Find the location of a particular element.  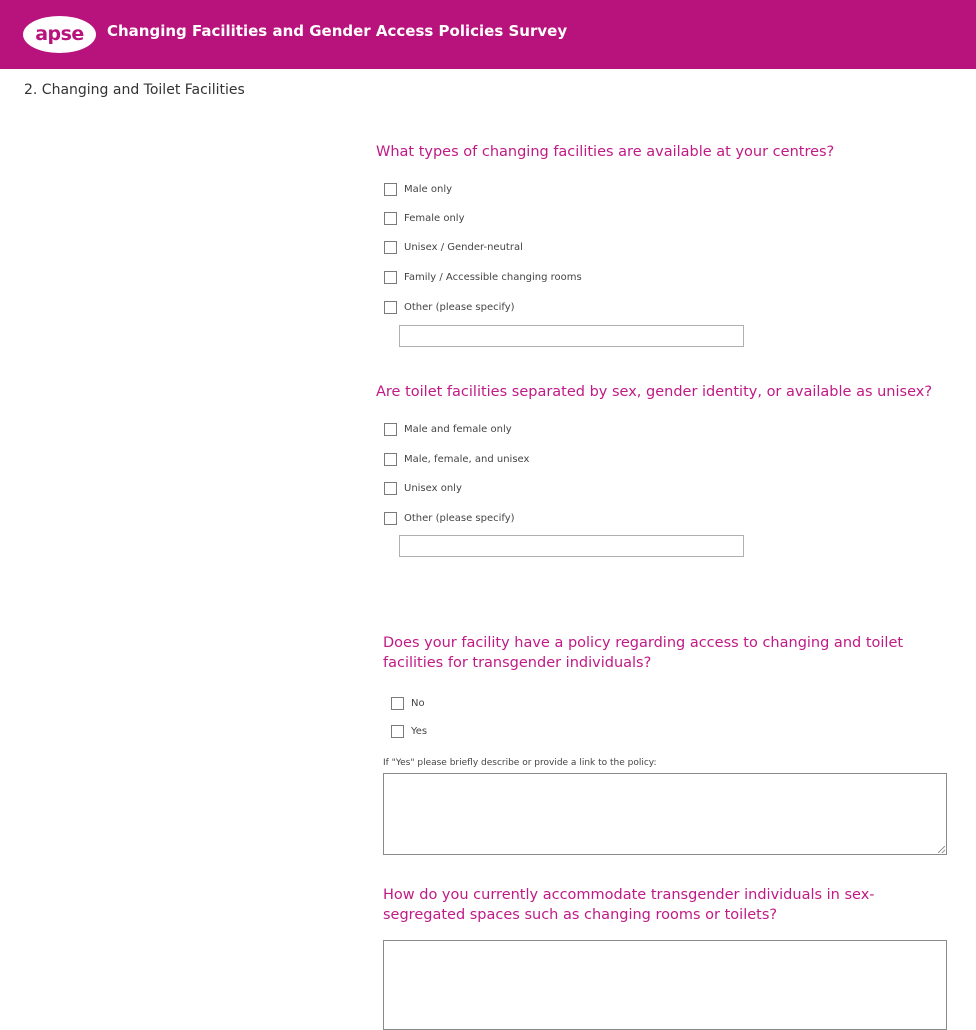

q1-option-label: Male only is located at coordinates (428, 189).